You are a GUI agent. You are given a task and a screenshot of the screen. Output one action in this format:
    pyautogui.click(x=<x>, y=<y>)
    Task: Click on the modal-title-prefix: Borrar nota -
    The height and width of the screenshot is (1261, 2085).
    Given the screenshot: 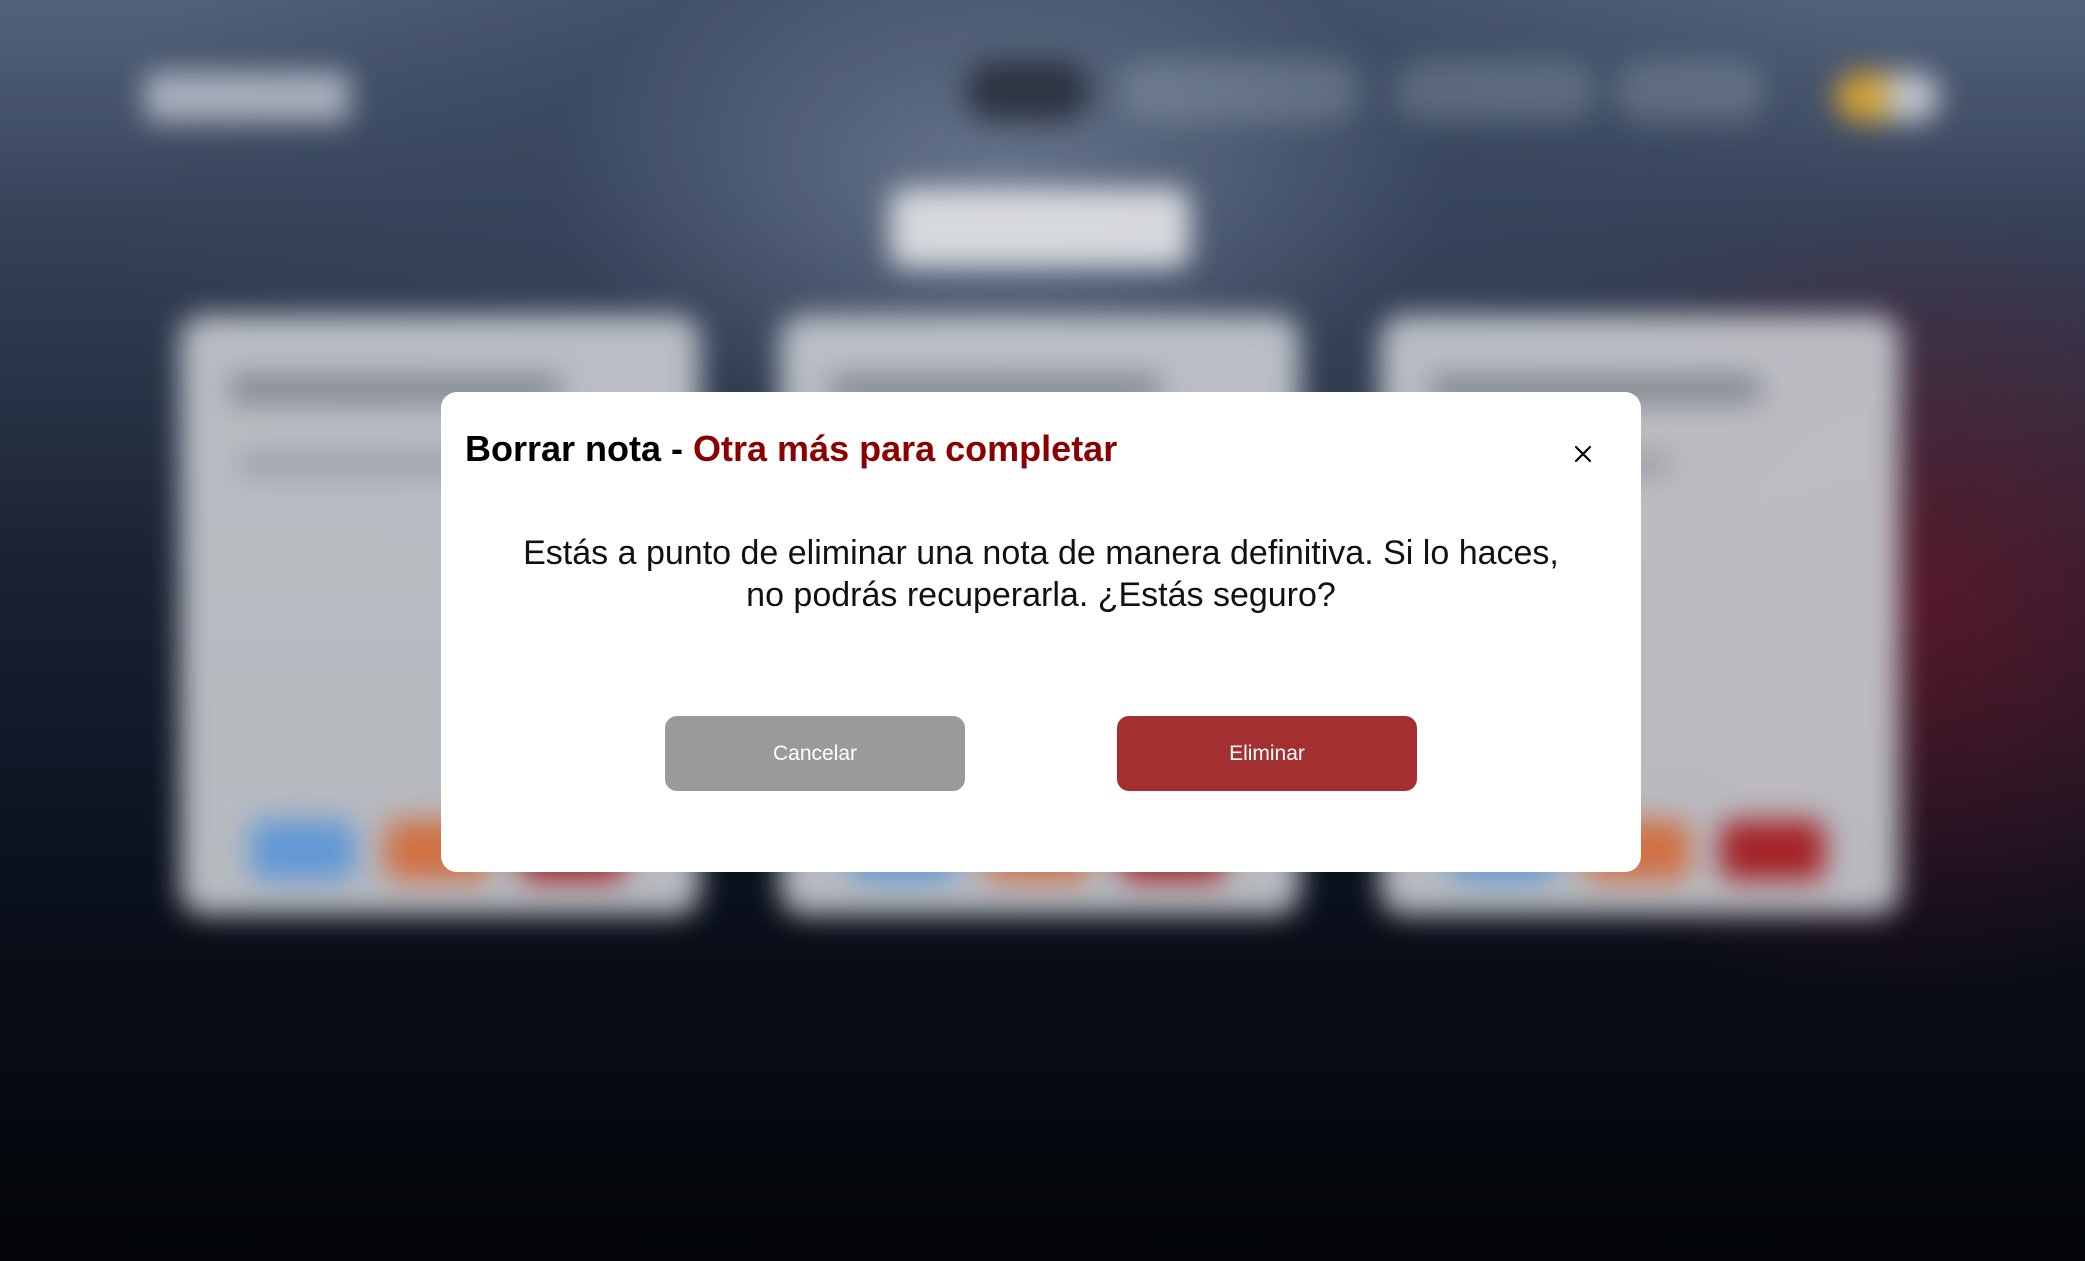 What is the action you would take?
    pyautogui.click(x=579, y=448)
    